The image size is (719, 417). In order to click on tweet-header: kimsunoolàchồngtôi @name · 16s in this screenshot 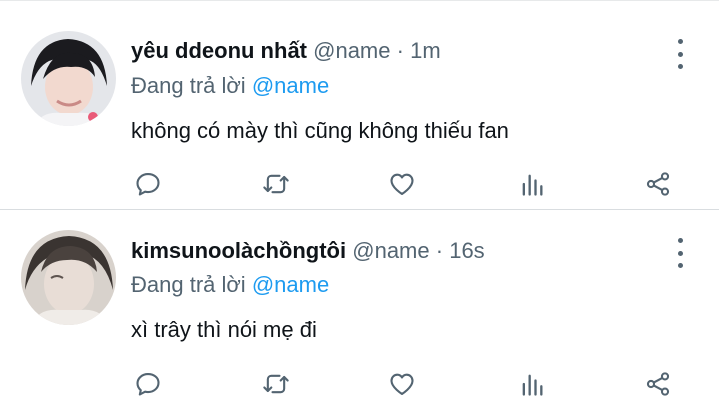, I will do `click(308, 251)`.